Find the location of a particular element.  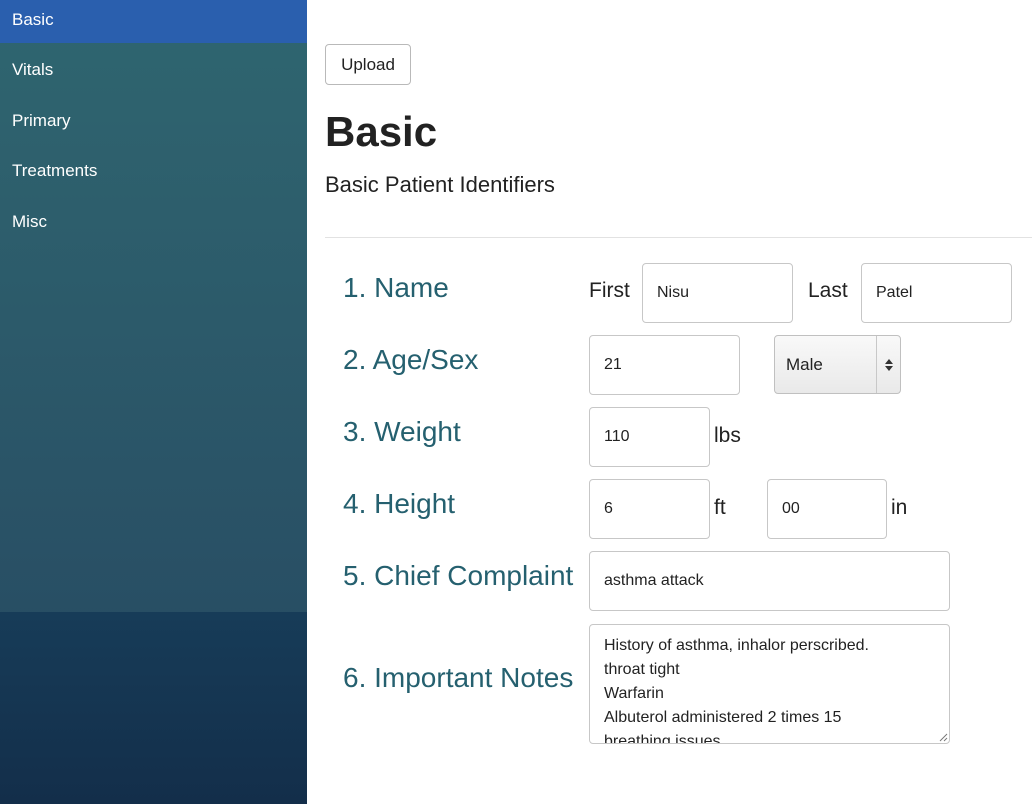

weight-unit: lbs is located at coordinates (727, 435).